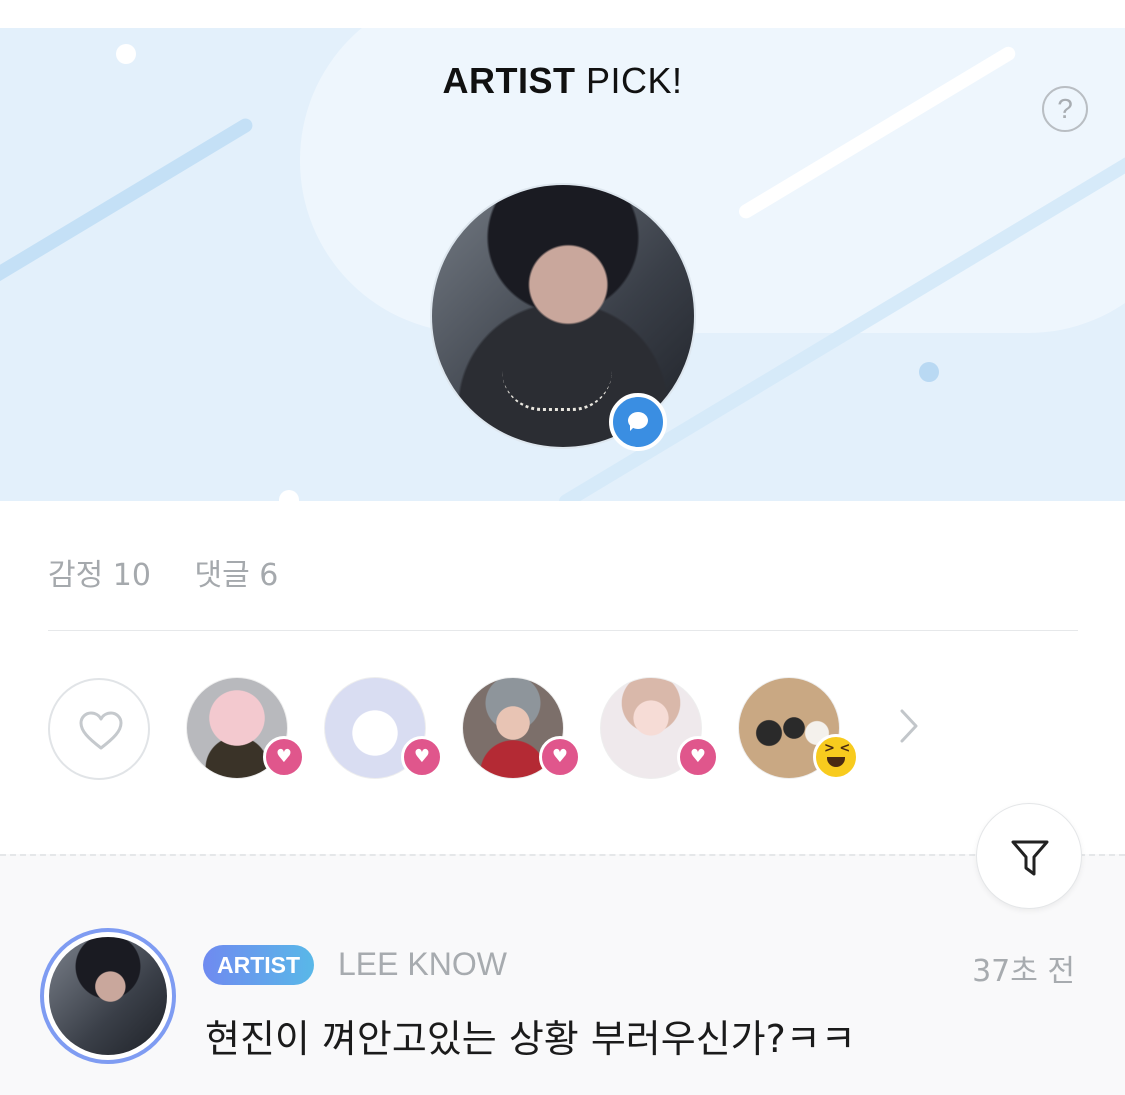  What do you see at coordinates (422, 964) in the screenshot?
I see `comment-author: LEE KNOW` at bounding box center [422, 964].